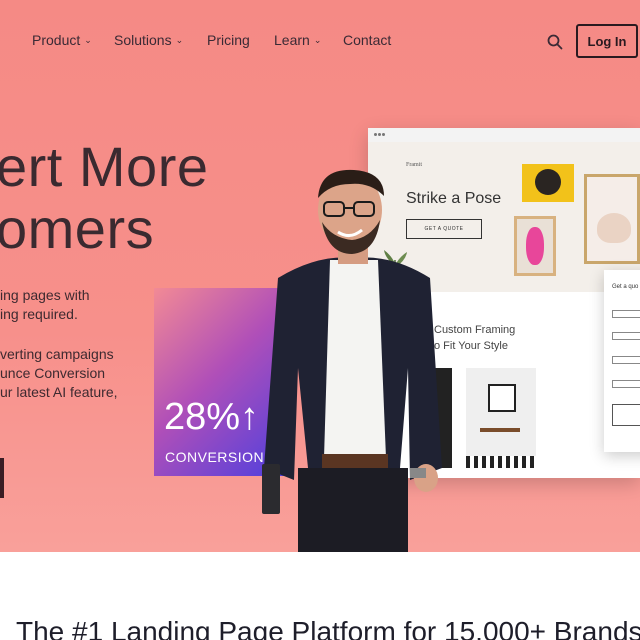 The image size is (640, 640). What do you see at coordinates (504, 135) in the screenshot?
I see `browser-bar` at bounding box center [504, 135].